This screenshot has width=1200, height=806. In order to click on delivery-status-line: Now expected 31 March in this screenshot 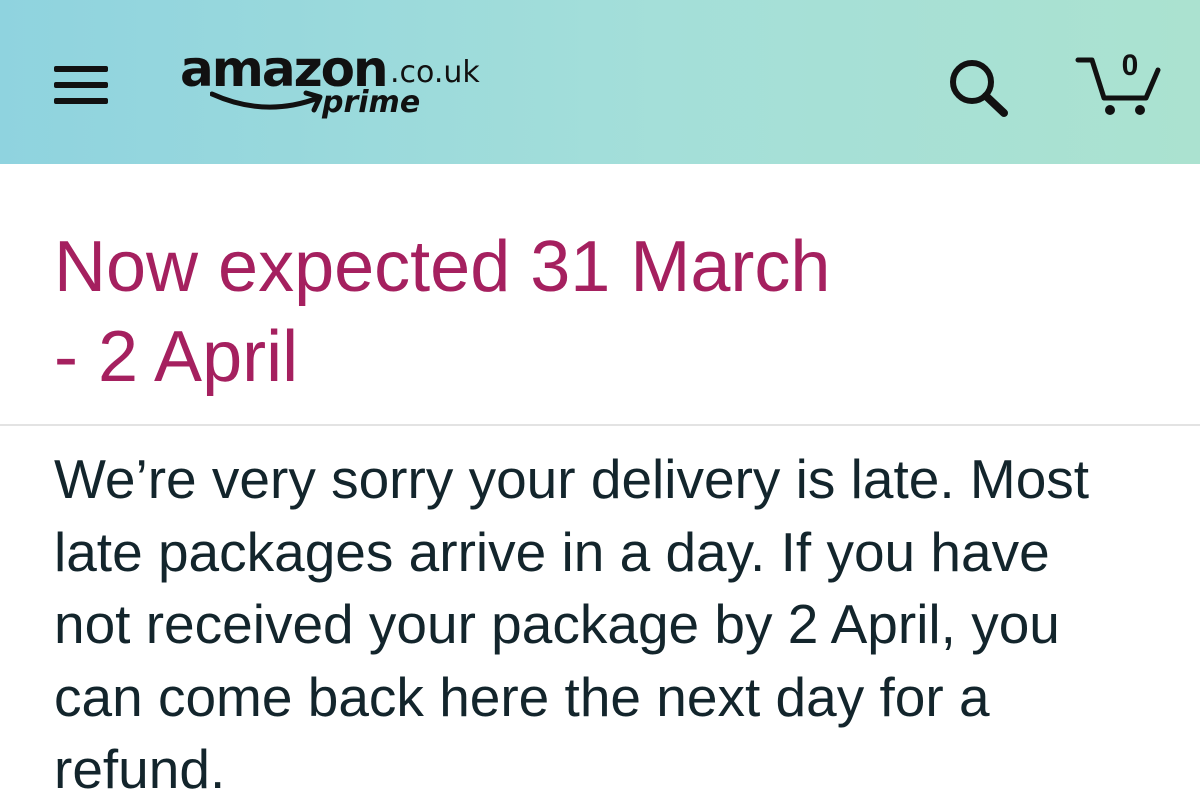, I will do `click(442, 267)`.